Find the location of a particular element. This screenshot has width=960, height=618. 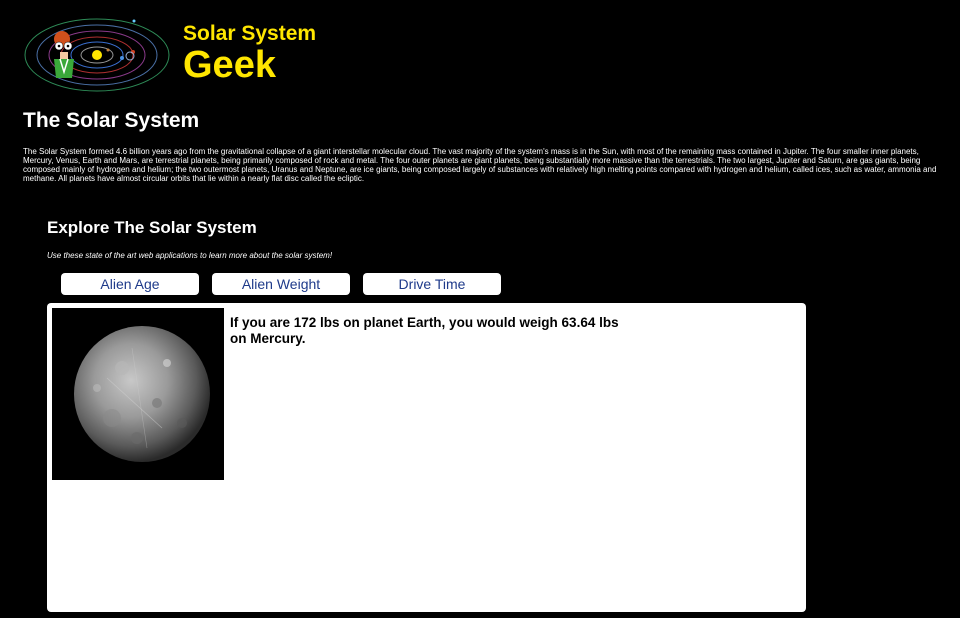

brand-title-line2: Geek is located at coordinates (229, 65).